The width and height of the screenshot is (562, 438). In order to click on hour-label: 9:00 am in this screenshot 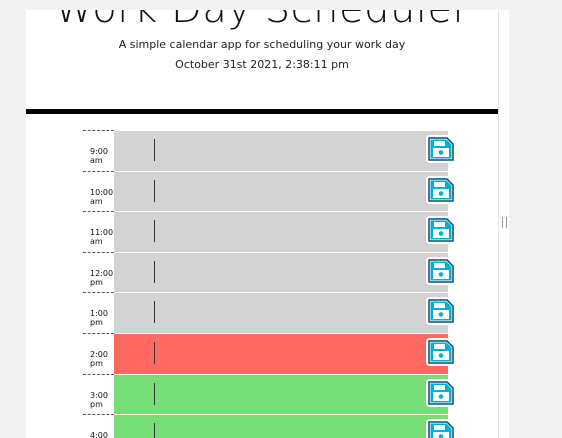, I will do `click(98, 150)`.